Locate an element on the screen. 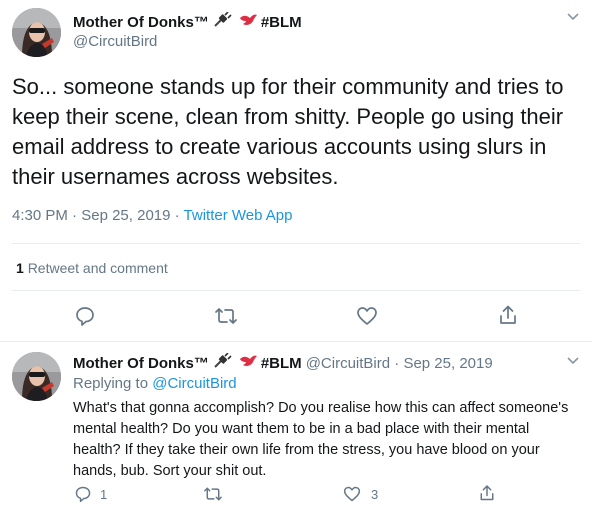 The image size is (592, 511). author-name: Mother Of Donks™ is located at coordinates (141, 22).